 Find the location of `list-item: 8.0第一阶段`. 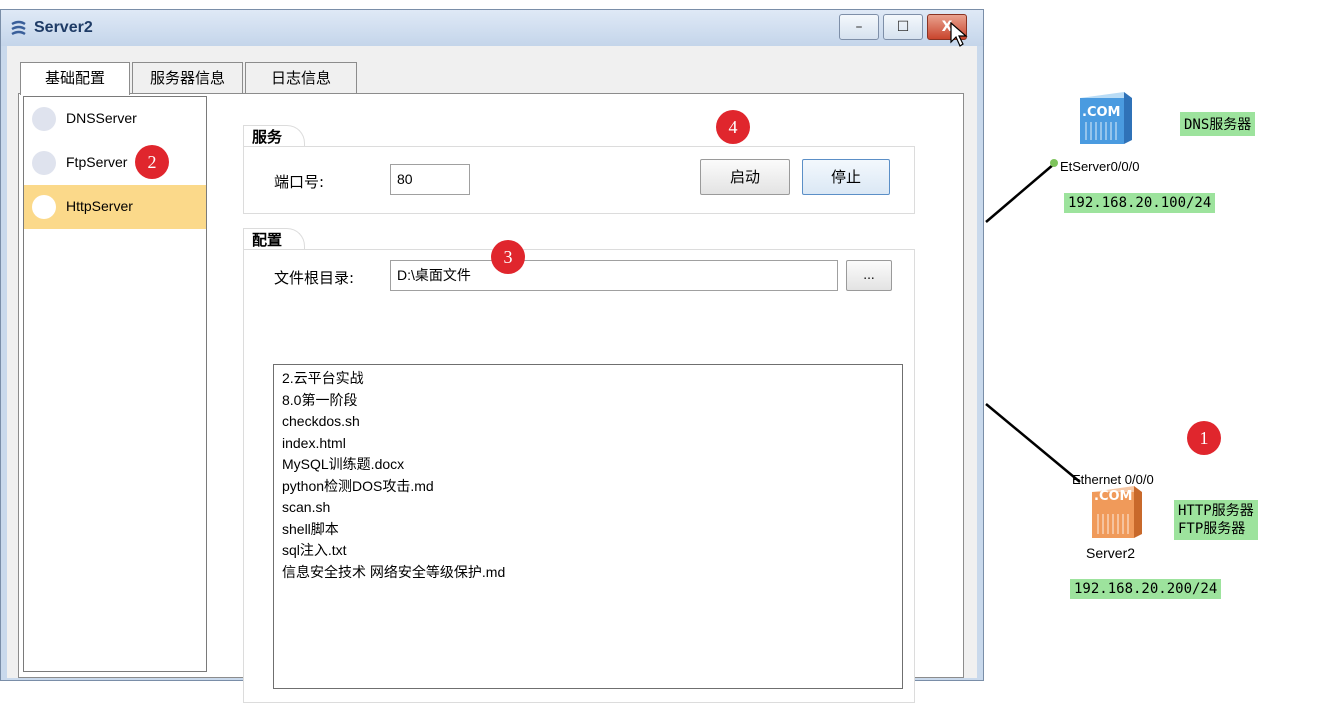

list-item: 8.0第一阶段 is located at coordinates (588, 401).